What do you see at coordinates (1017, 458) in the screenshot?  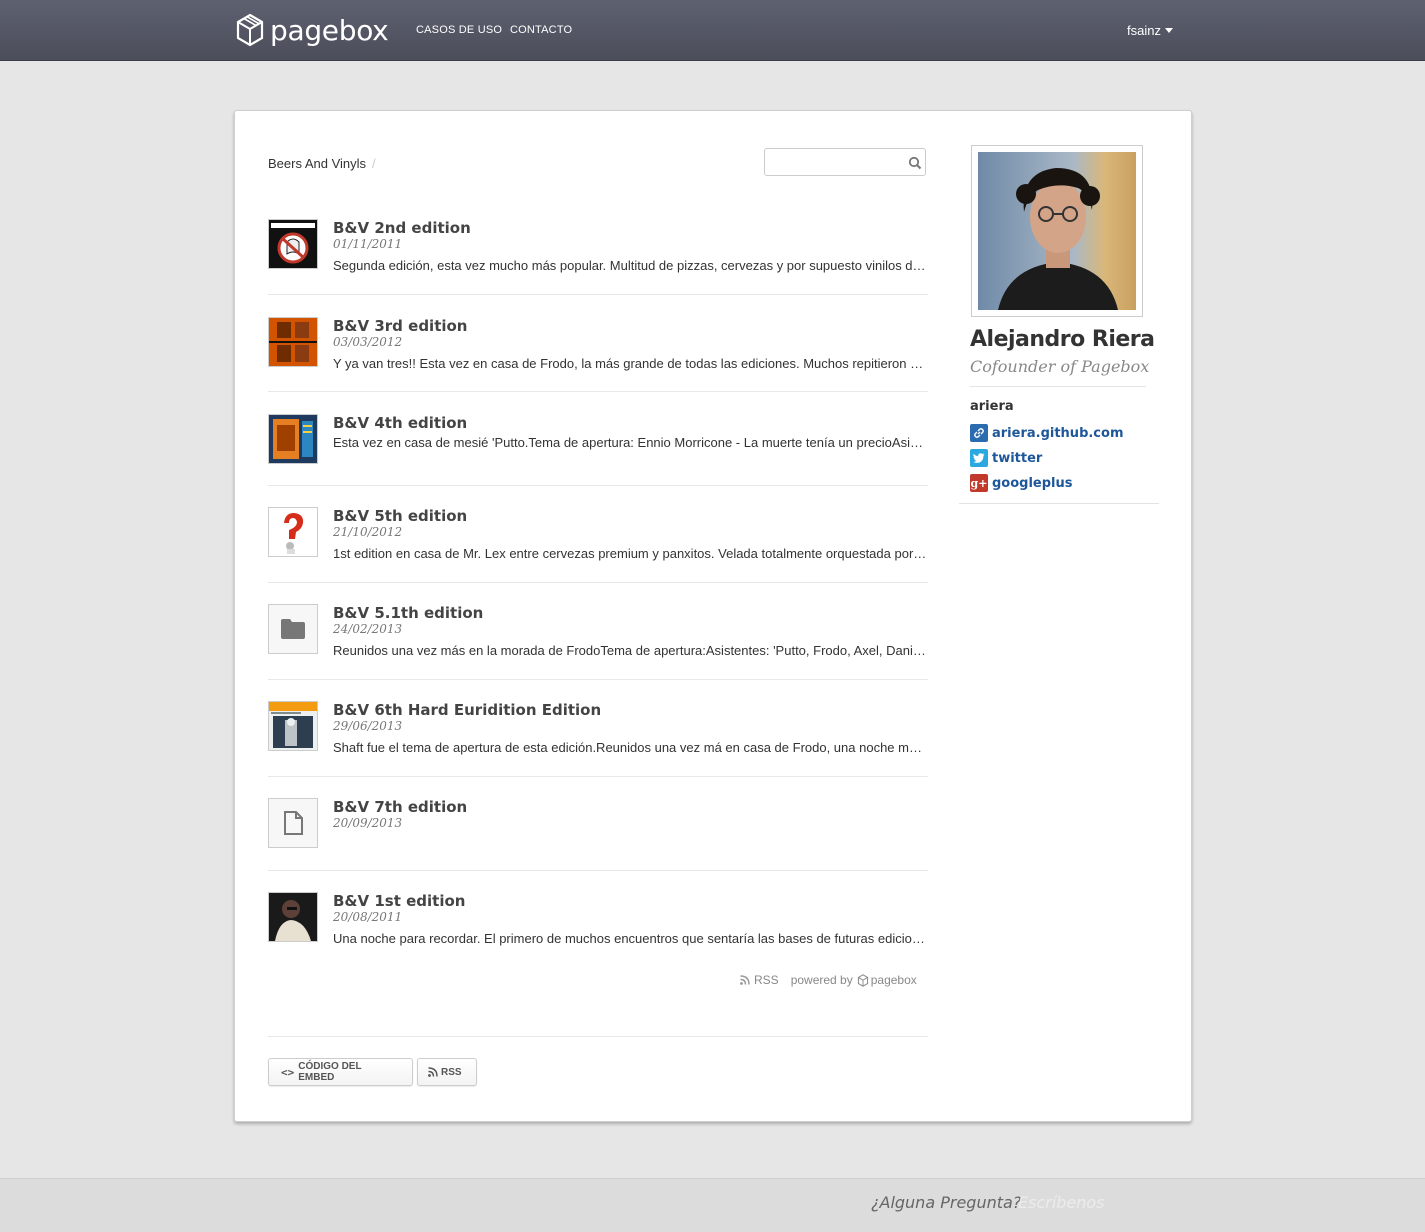 I see `twitter-link-label: twitter` at bounding box center [1017, 458].